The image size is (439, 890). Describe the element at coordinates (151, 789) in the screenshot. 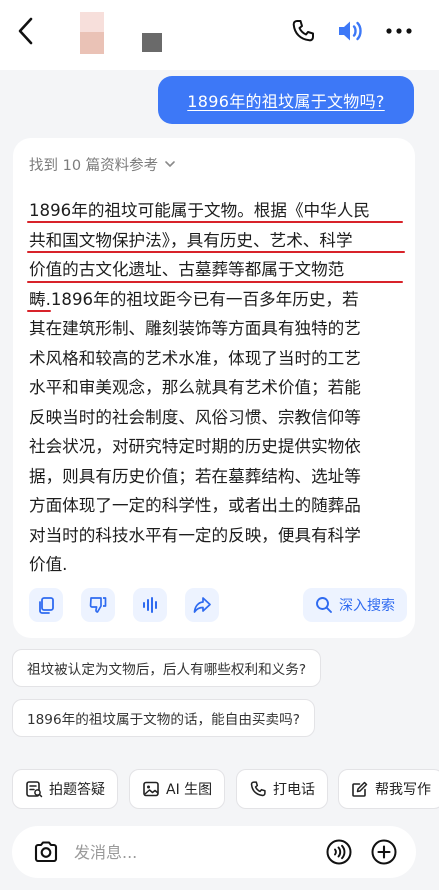

I see `image-icon` at that location.